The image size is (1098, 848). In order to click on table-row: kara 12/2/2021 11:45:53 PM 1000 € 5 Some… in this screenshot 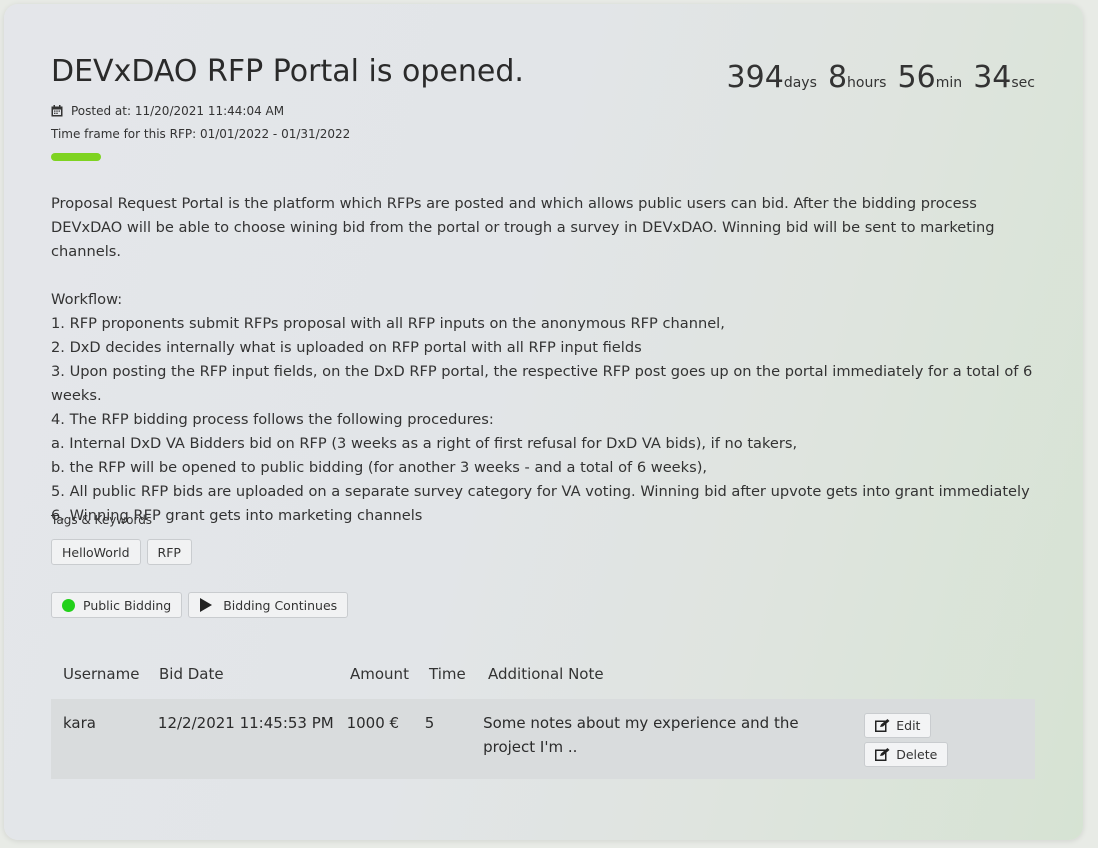, I will do `click(543, 739)`.